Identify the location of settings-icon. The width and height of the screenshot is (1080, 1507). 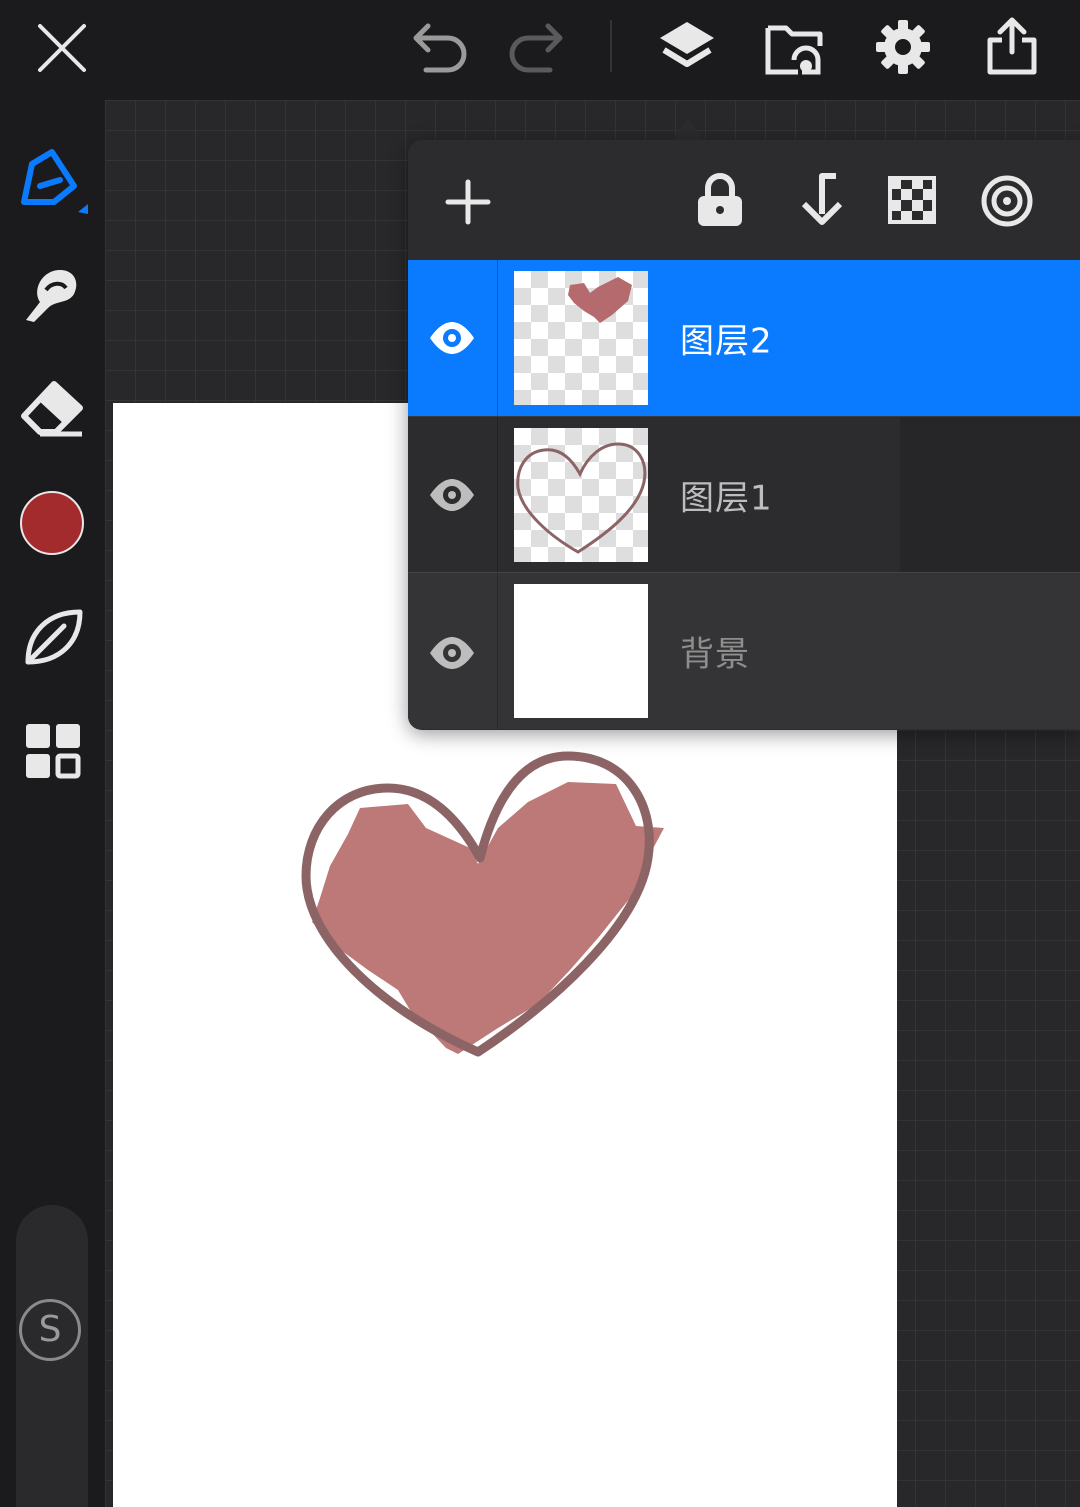
(903, 47).